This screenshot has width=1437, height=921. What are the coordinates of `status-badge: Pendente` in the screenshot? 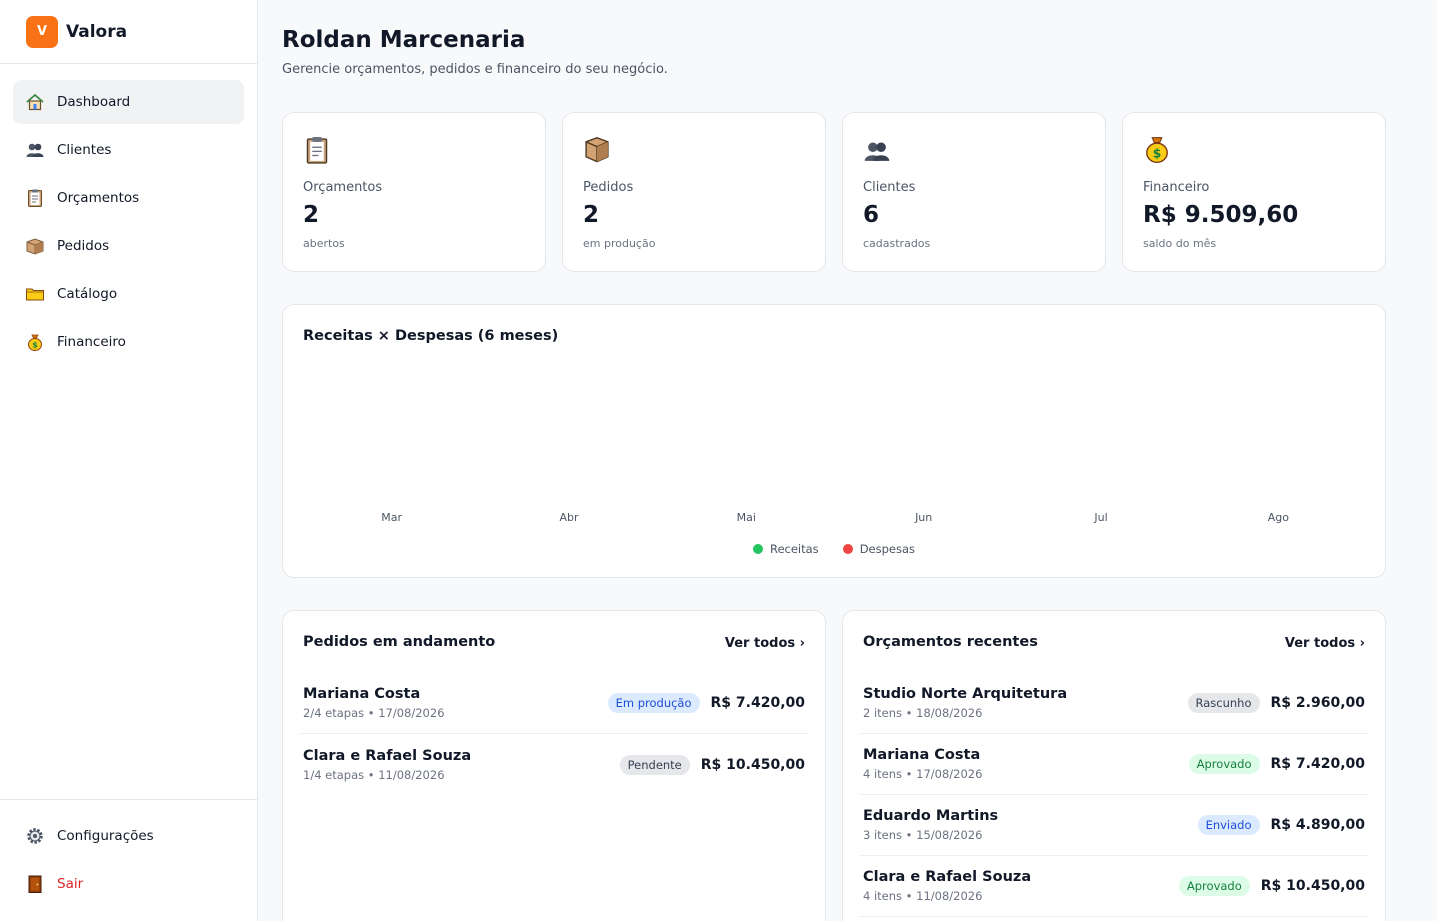 It's located at (654, 764).